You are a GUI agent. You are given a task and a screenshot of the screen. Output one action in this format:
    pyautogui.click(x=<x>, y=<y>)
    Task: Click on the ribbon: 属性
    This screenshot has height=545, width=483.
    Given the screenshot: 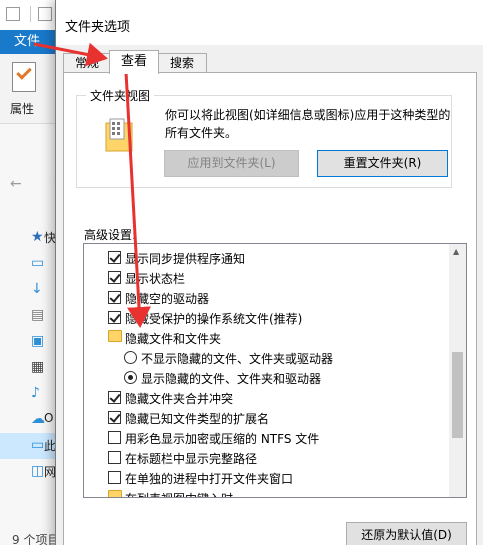 What is the action you would take?
    pyautogui.click(x=31, y=89)
    